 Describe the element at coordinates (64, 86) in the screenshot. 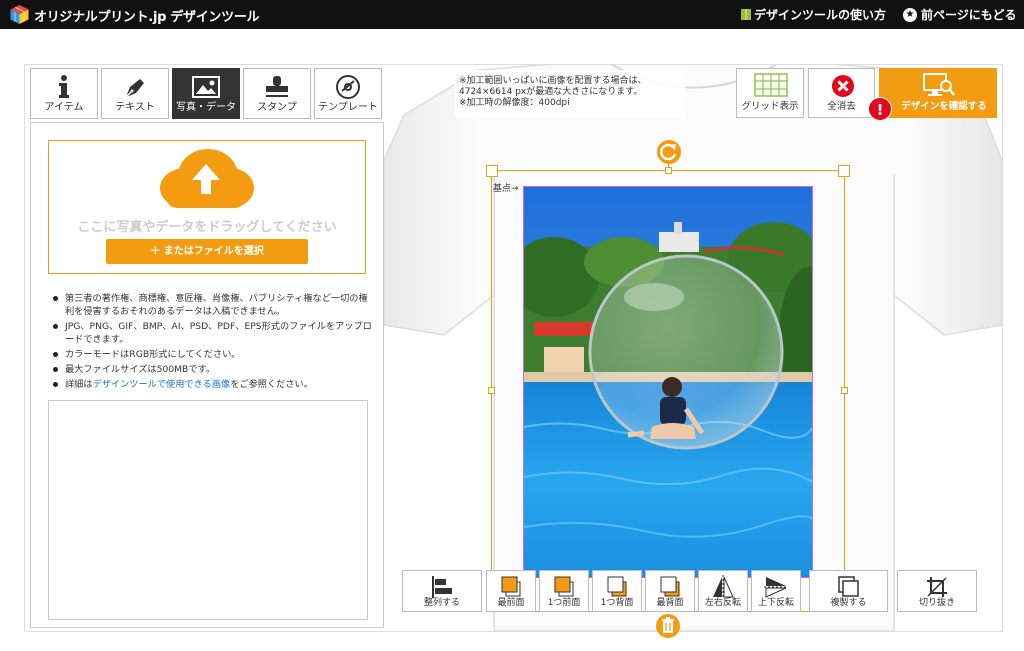

I see `info-icon` at that location.